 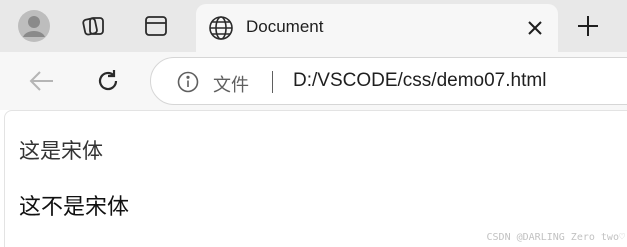 I want to click on tab-title: Document, so click(x=285, y=26).